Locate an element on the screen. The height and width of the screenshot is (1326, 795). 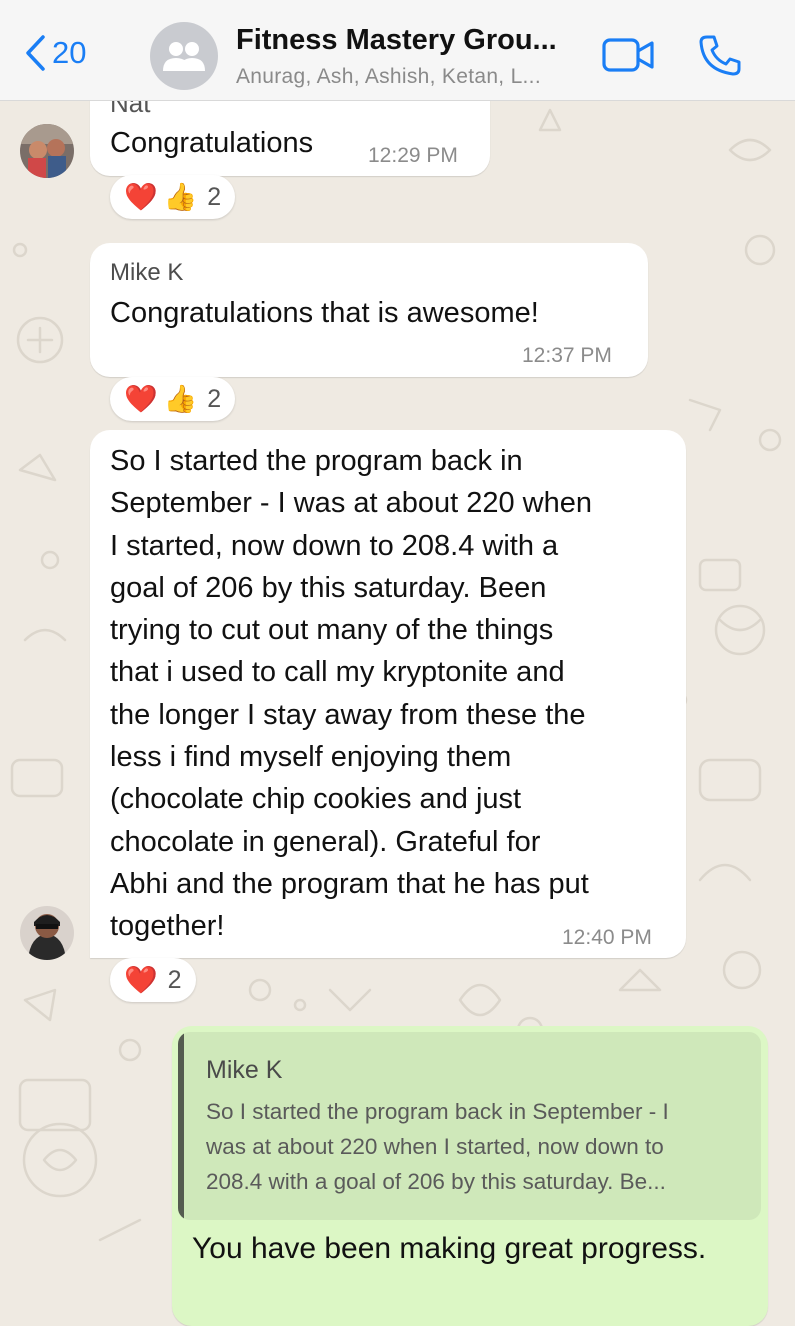
message-time: 12:40 PM is located at coordinates (607, 937).